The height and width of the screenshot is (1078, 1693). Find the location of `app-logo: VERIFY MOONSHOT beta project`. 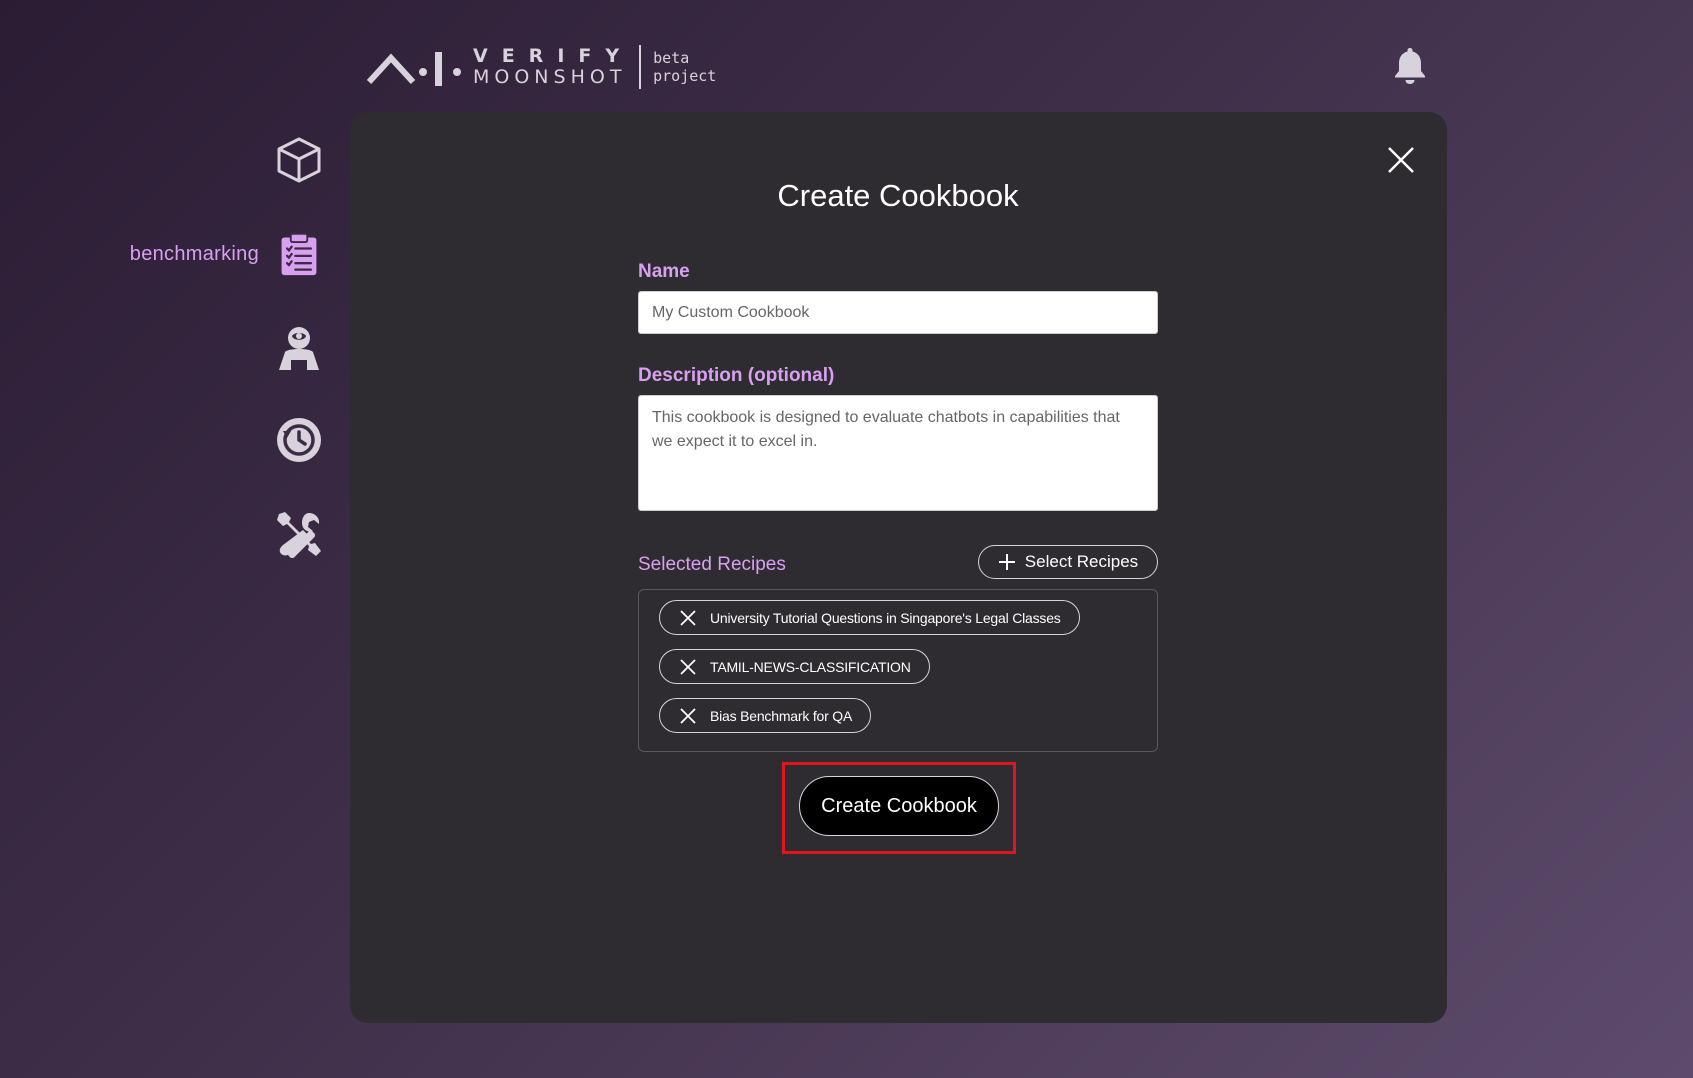

app-logo: VERIFY MOONSHOT beta project is located at coordinates (541, 67).